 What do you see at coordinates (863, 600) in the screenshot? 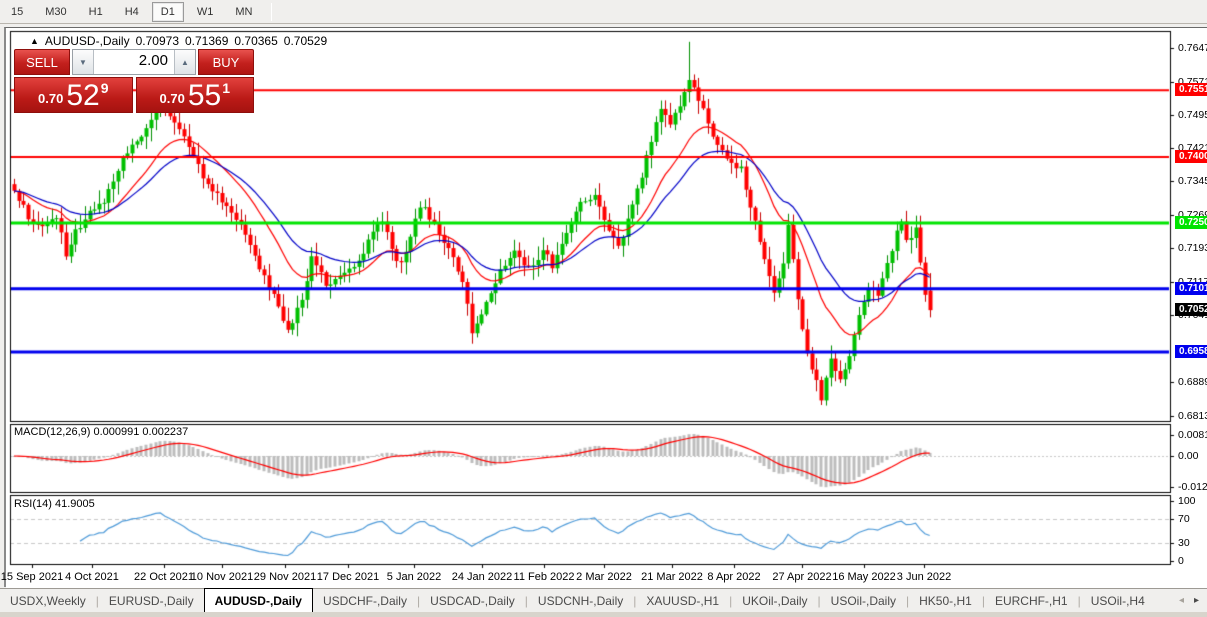
I see `tab-usoil-daily: USOil-,Daily` at bounding box center [863, 600].